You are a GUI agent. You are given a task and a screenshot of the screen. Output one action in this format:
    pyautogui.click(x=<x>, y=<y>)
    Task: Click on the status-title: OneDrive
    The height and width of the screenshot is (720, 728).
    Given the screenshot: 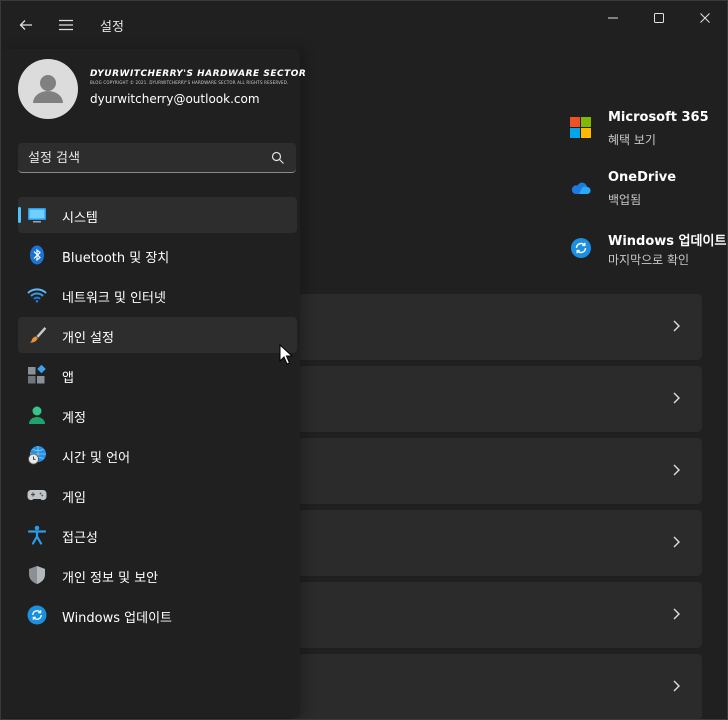 What is the action you would take?
    pyautogui.click(x=642, y=177)
    